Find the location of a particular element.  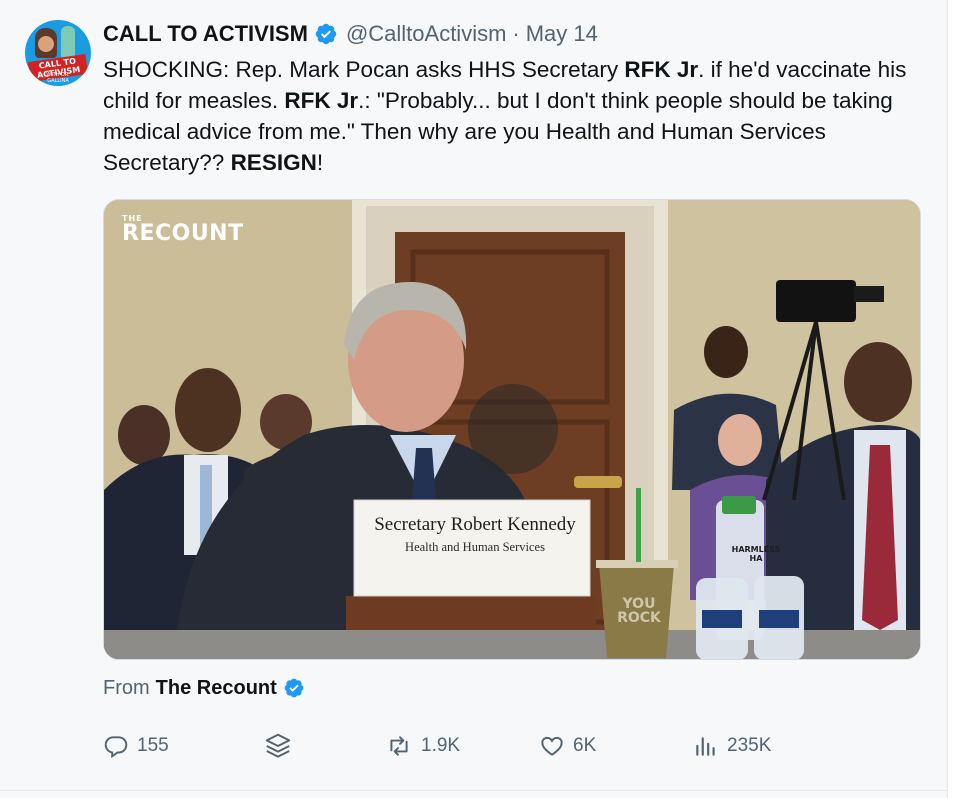

views-button: 235K is located at coordinates (732, 746).